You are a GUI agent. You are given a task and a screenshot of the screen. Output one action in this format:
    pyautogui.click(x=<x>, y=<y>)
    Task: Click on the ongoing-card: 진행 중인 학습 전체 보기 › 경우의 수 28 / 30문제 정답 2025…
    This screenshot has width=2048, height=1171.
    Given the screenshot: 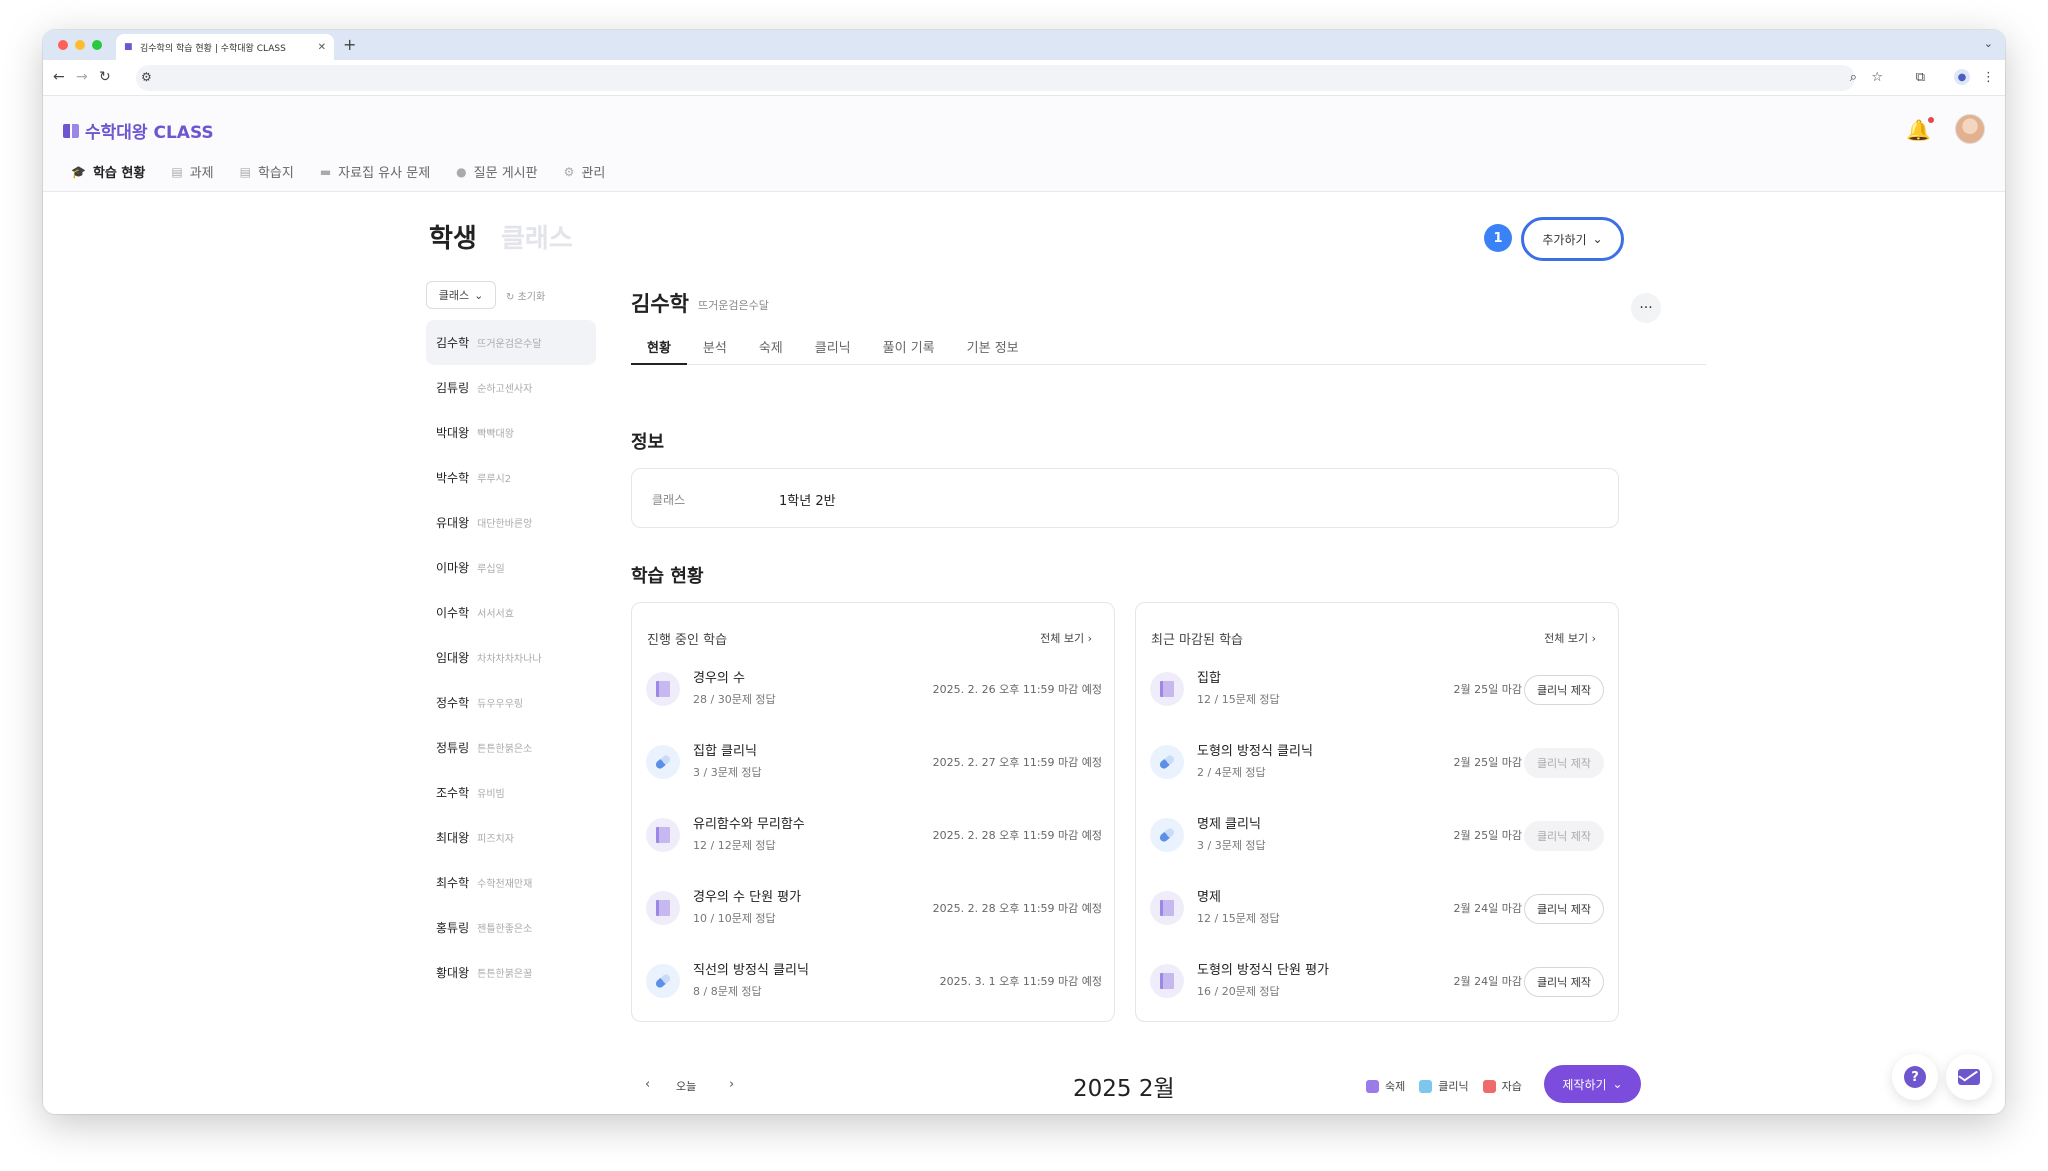 What is the action you would take?
    pyautogui.click(x=873, y=812)
    